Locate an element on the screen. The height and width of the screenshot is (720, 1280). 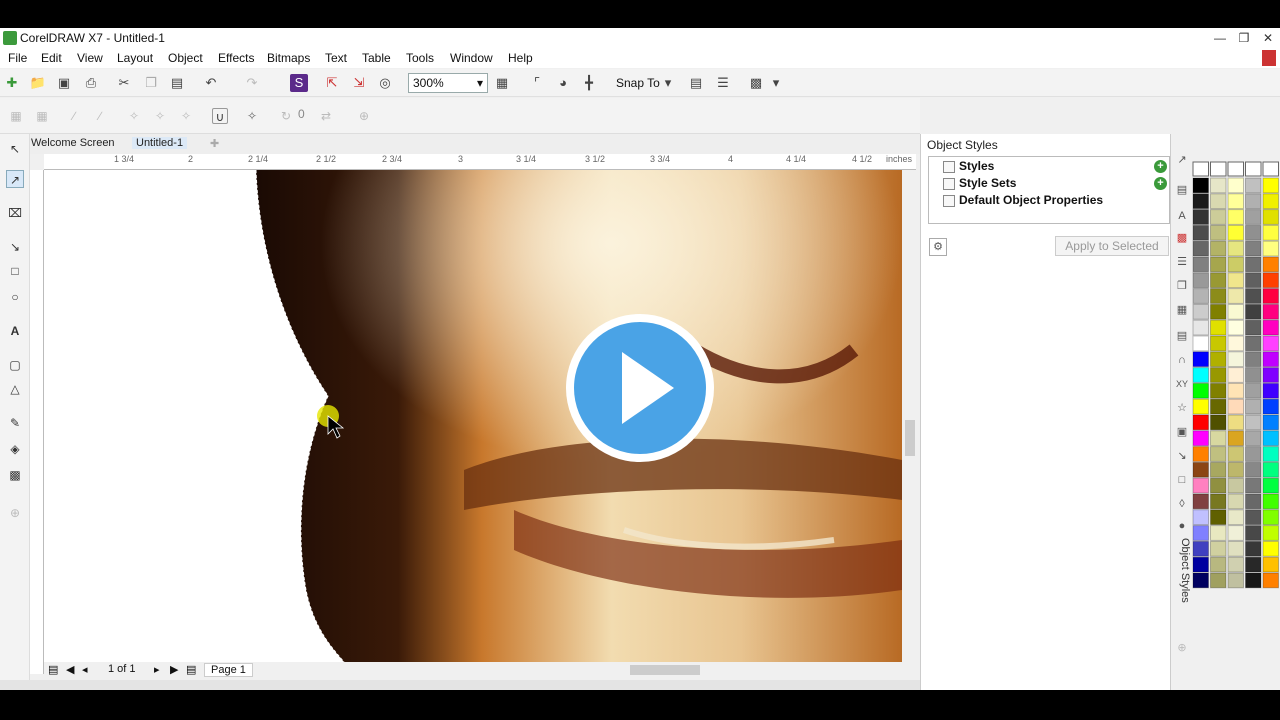
menu-edit: Edit is located at coordinates (51, 58).